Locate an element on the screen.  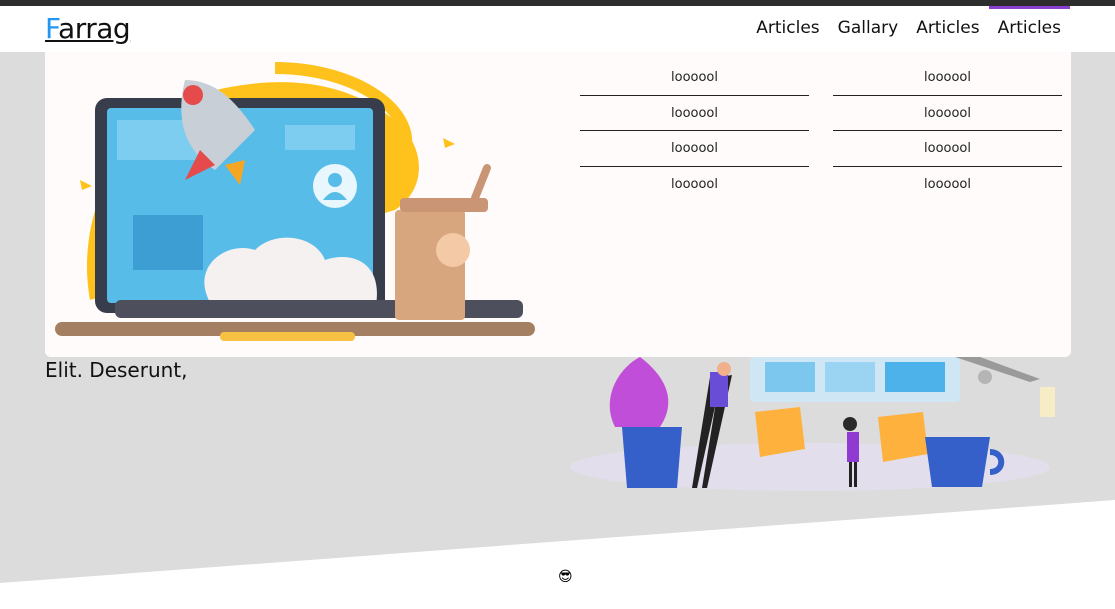
nav-item-articles-active: Articles is located at coordinates (1029, 29).